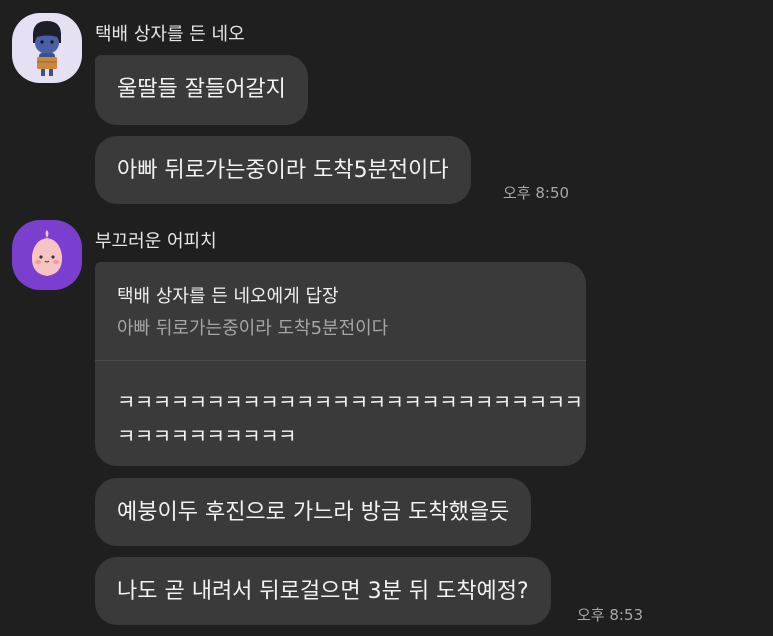  I want to click on apeach-character-icon, so click(47, 255).